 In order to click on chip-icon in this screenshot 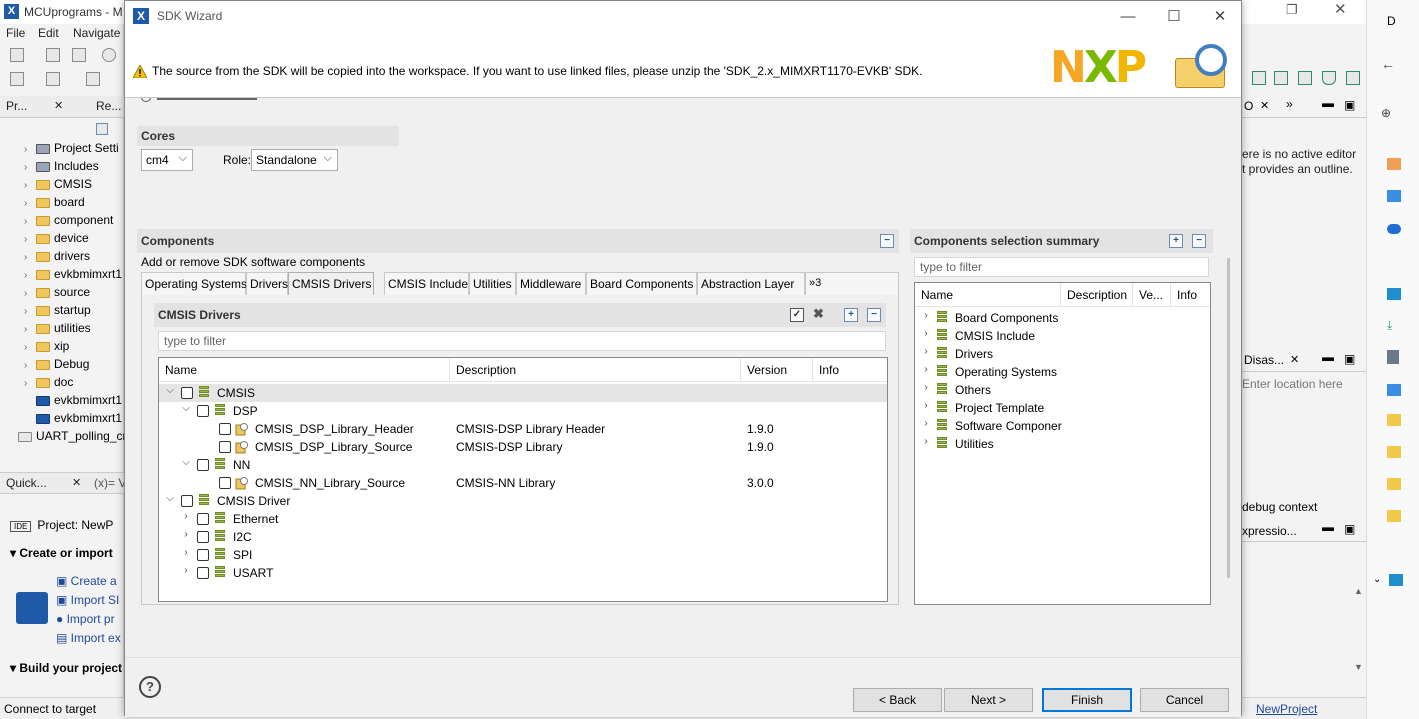, I will do `click(1259, 78)`.